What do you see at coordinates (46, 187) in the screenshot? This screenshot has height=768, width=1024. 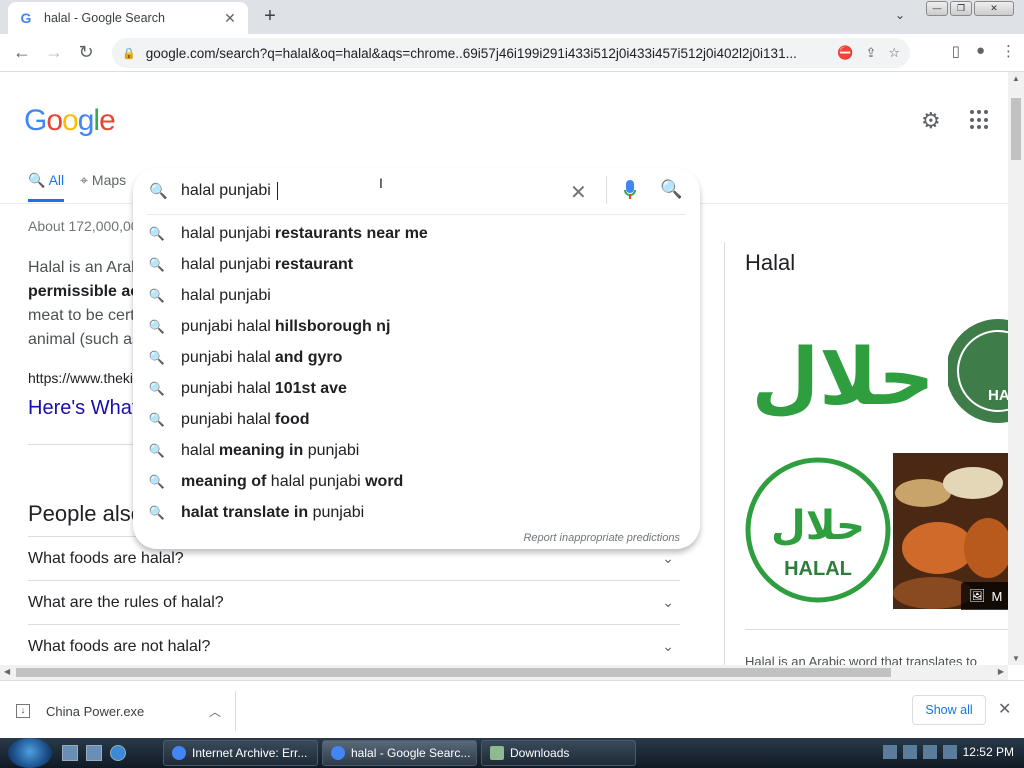 I see `tab-all: 🔍 All` at bounding box center [46, 187].